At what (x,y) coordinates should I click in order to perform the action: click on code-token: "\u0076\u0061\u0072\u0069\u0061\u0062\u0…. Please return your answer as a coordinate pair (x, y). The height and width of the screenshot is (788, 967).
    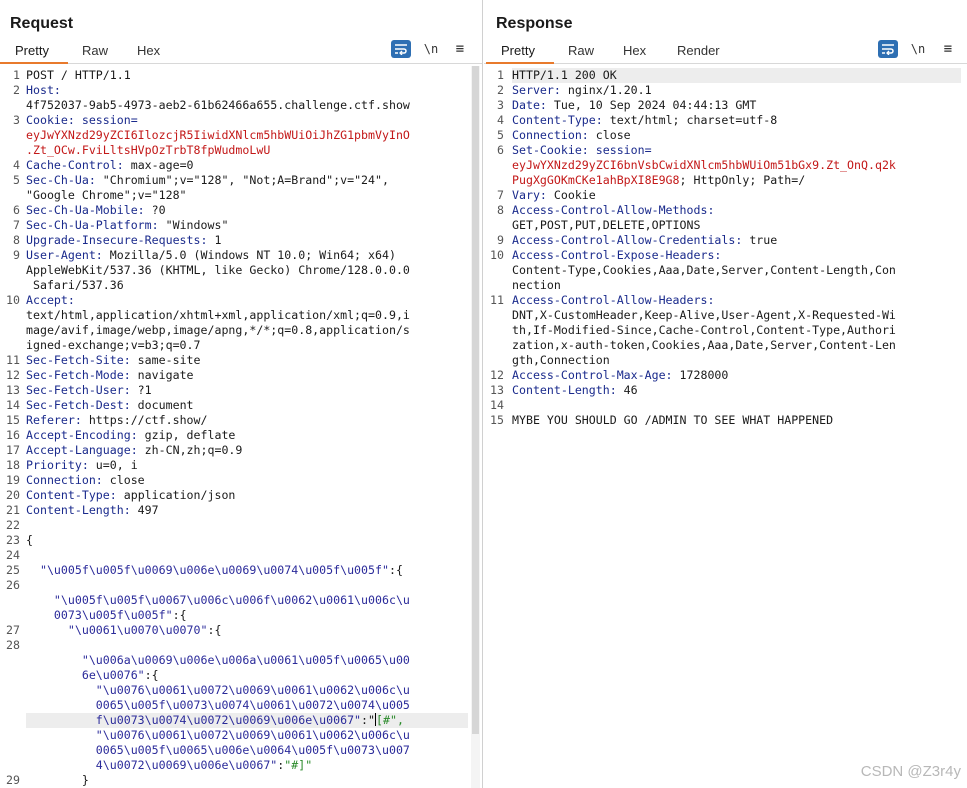
    Looking at the image, I should click on (218, 735).